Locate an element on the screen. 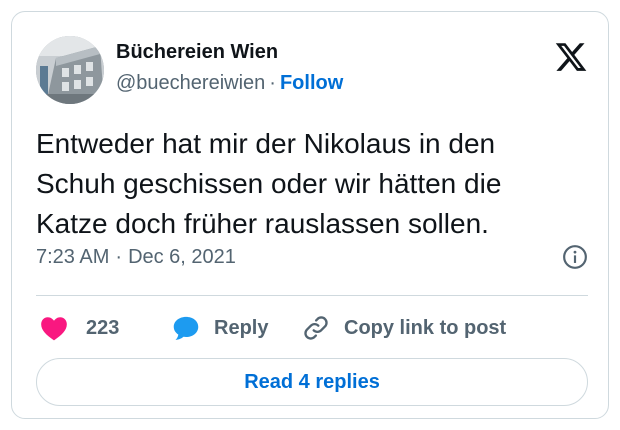 The height and width of the screenshot is (430, 620). like-count: 223 is located at coordinates (103, 327).